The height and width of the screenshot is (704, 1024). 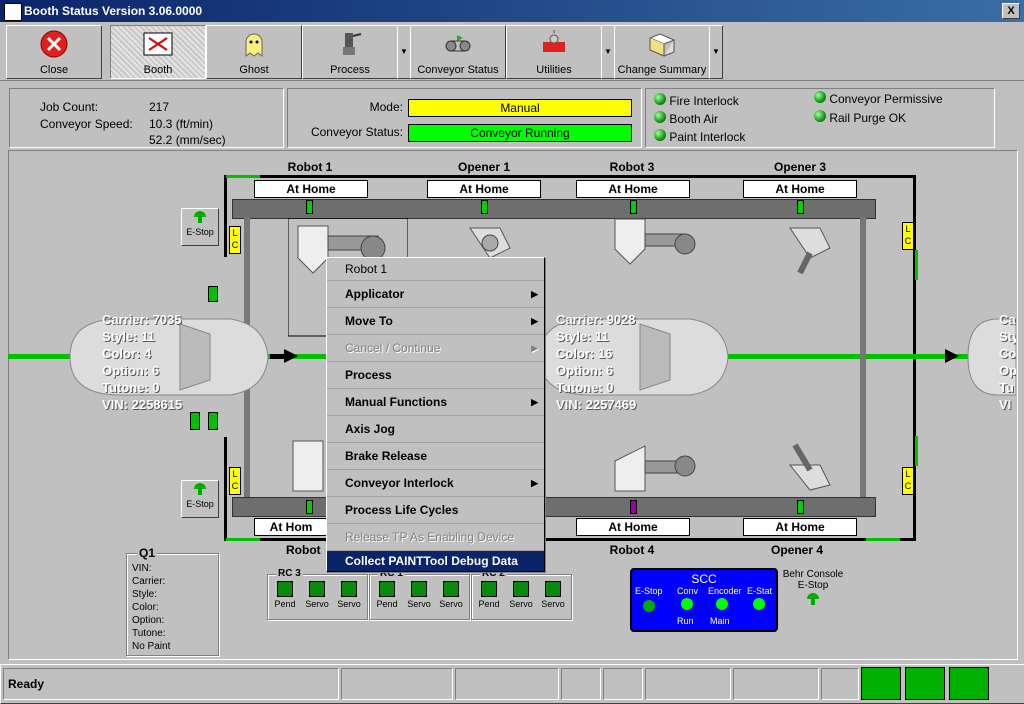 I want to click on rc3-servo-2: Servo, so click(x=349, y=595).